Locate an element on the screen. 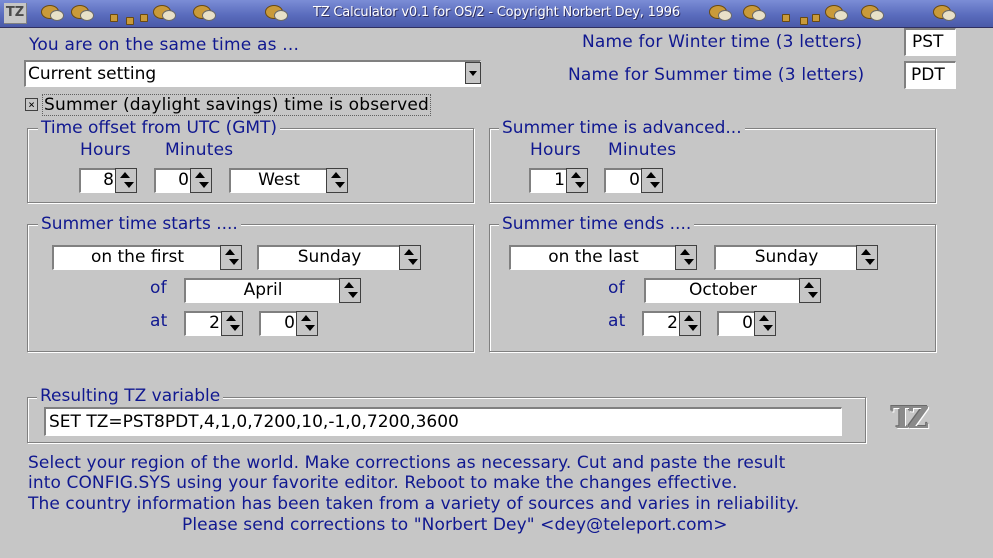 This screenshot has height=558, width=993. starts-hour-spinner: 2 is located at coordinates (213, 323).